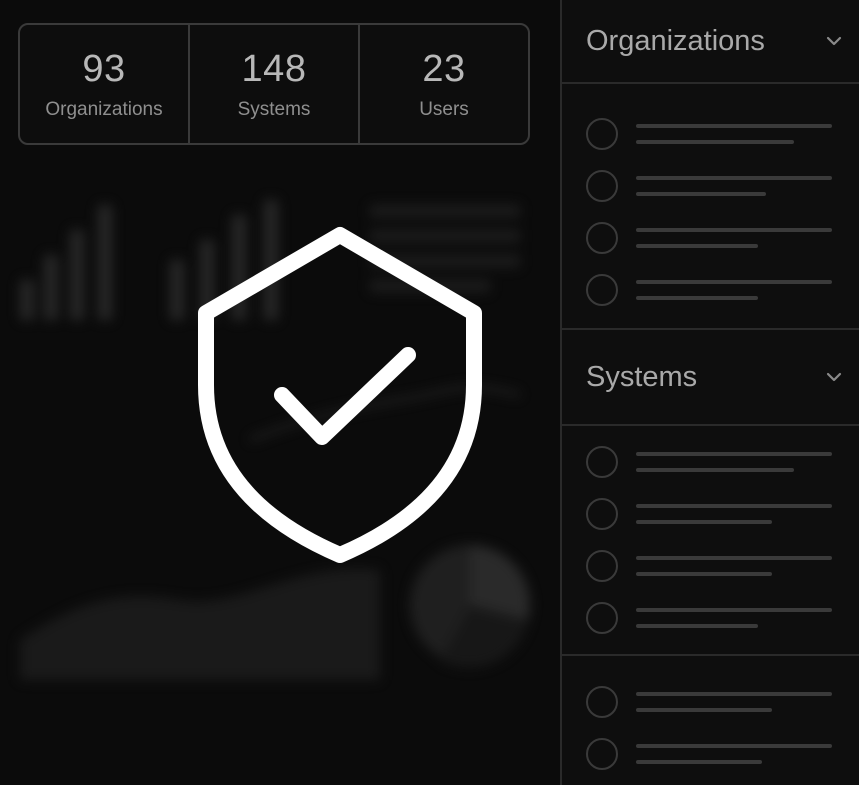 The height and width of the screenshot is (785, 859). I want to click on stat-value: 93, so click(104, 68).